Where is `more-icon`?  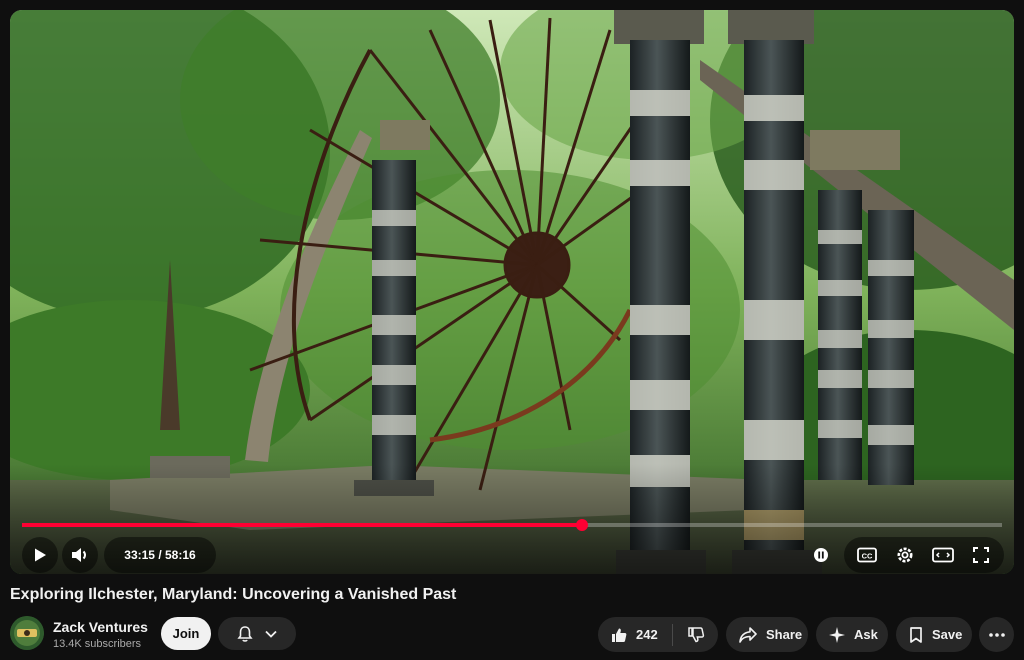
more-icon is located at coordinates (996, 634).